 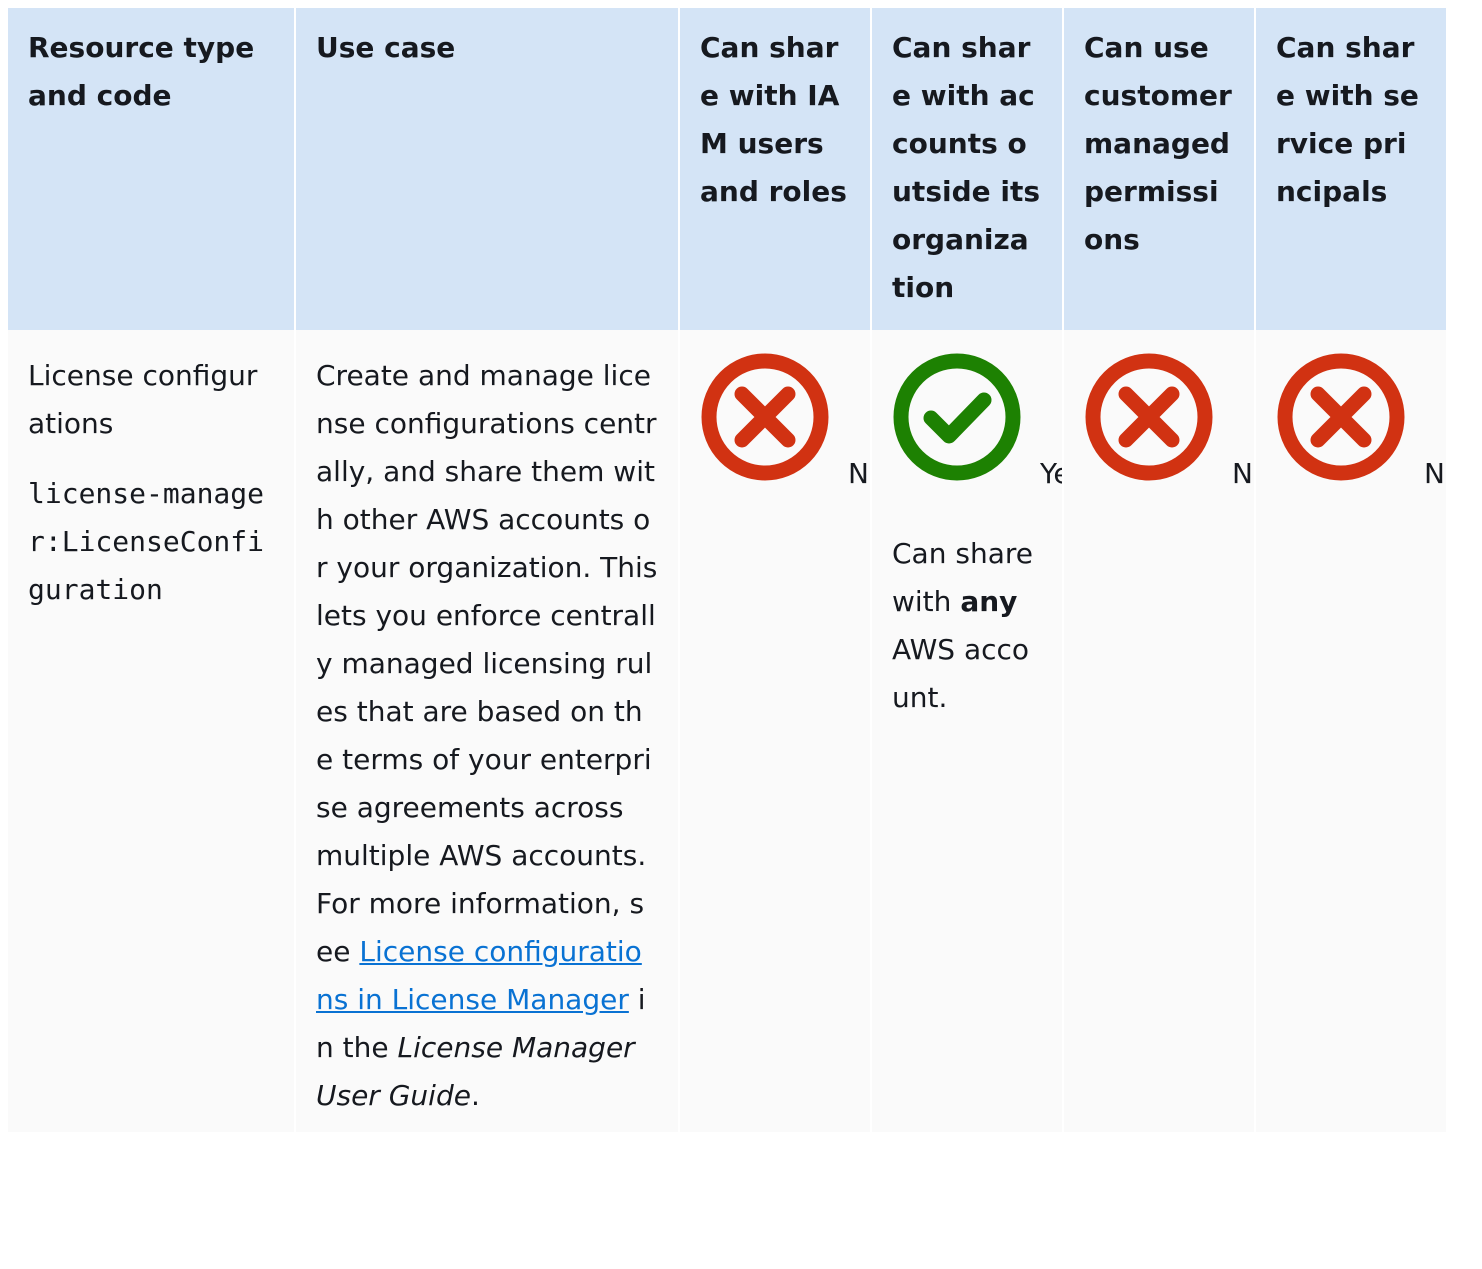 What do you see at coordinates (989, 601) in the screenshot?
I see `outside-org-note-bold: any` at bounding box center [989, 601].